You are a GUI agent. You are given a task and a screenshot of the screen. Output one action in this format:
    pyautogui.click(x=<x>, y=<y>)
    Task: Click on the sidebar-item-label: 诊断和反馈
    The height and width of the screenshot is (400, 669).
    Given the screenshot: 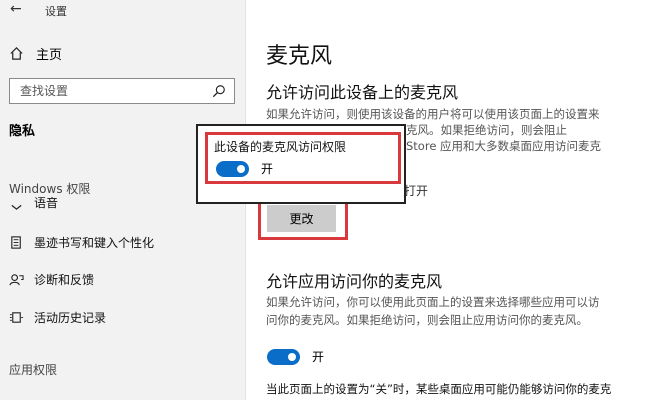 What is the action you would take?
    pyautogui.click(x=64, y=280)
    